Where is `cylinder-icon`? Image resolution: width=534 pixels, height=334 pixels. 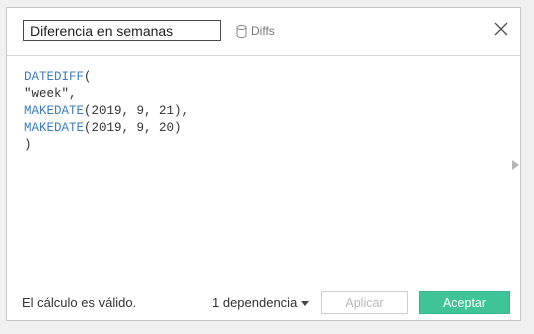 cylinder-icon is located at coordinates (241, 31).